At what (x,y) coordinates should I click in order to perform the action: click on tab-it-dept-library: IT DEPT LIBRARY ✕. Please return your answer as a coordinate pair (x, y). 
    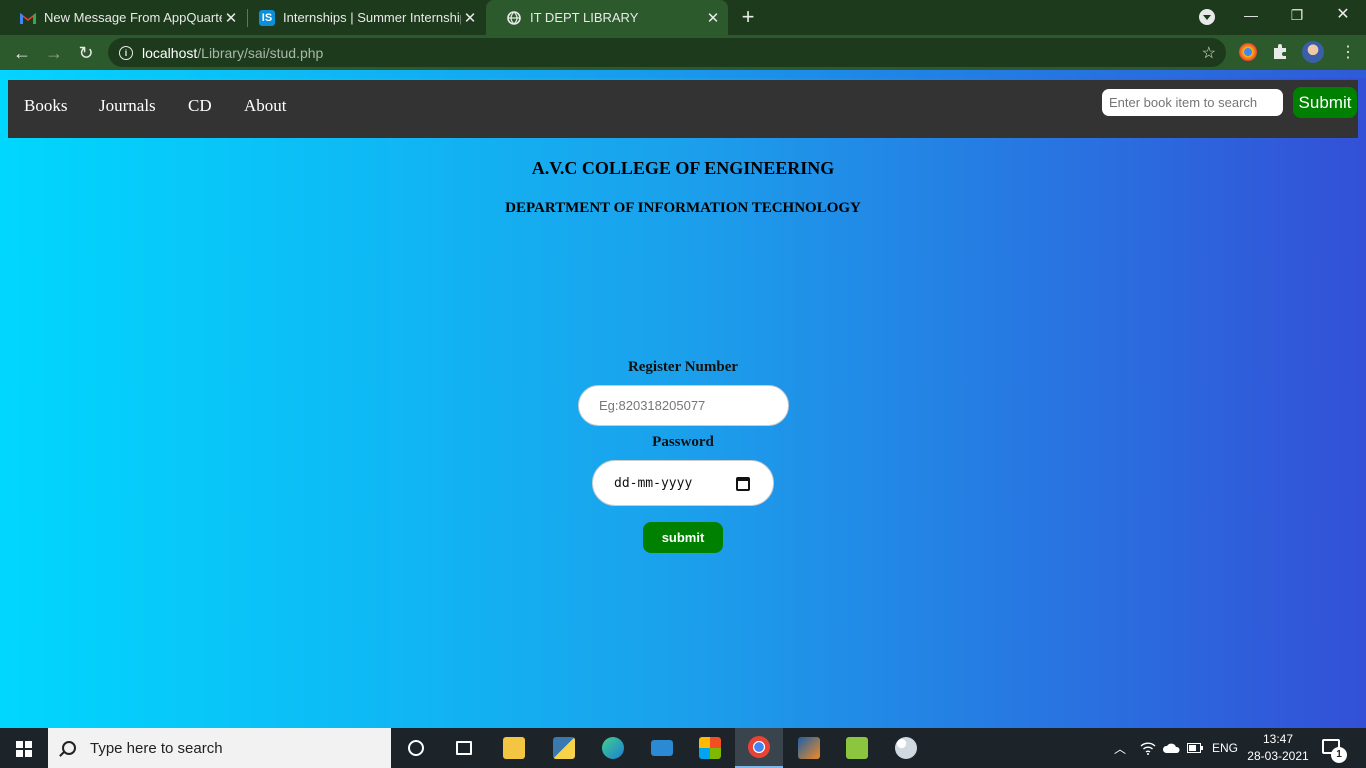
    Looking at the image, I should click on (607, 17).